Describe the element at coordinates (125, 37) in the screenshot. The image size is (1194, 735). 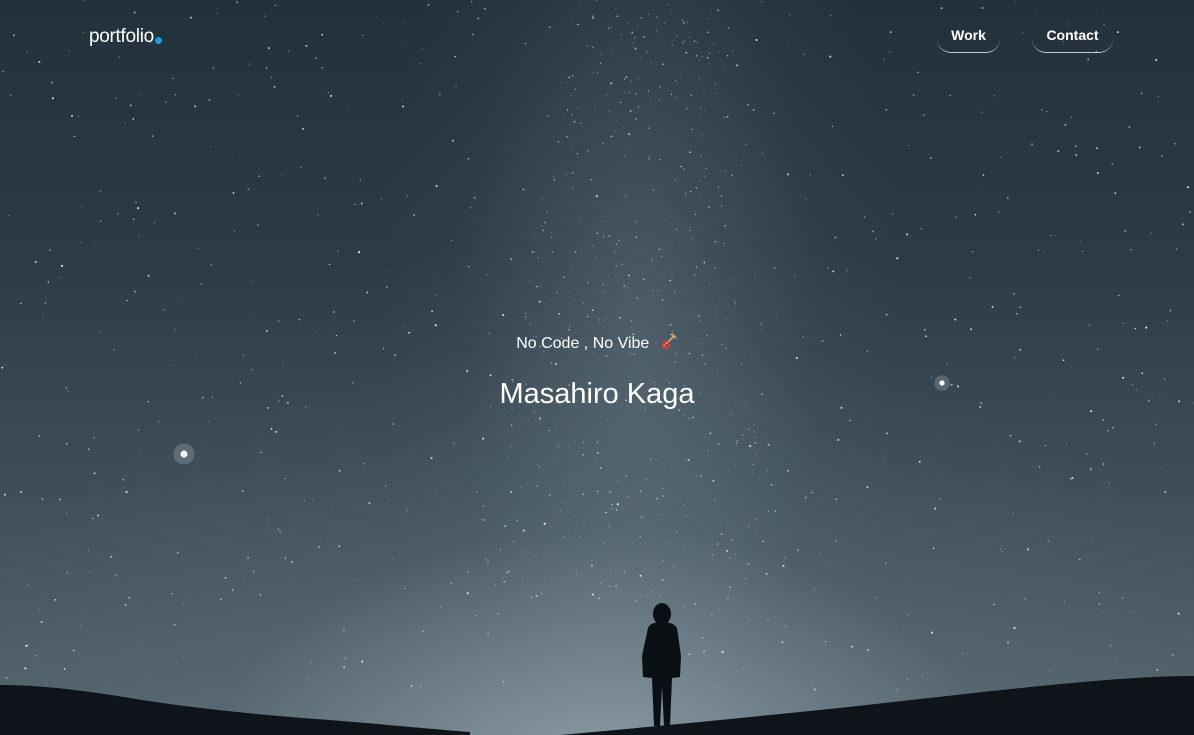
I see `logo: portfolio` at that location.